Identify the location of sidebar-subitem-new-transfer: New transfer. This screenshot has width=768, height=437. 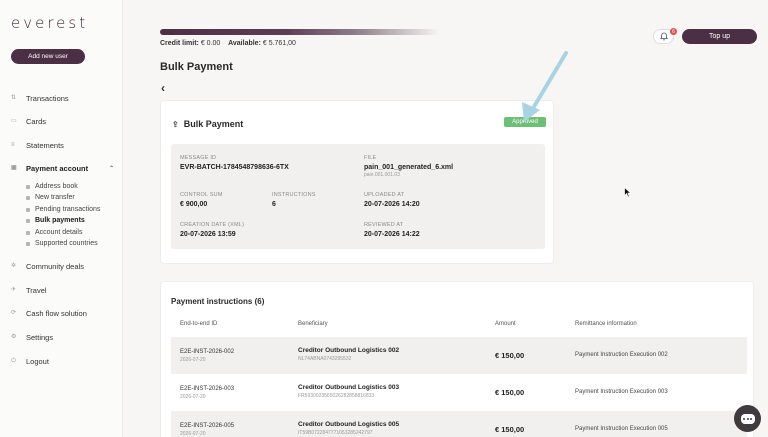
(50, 197).